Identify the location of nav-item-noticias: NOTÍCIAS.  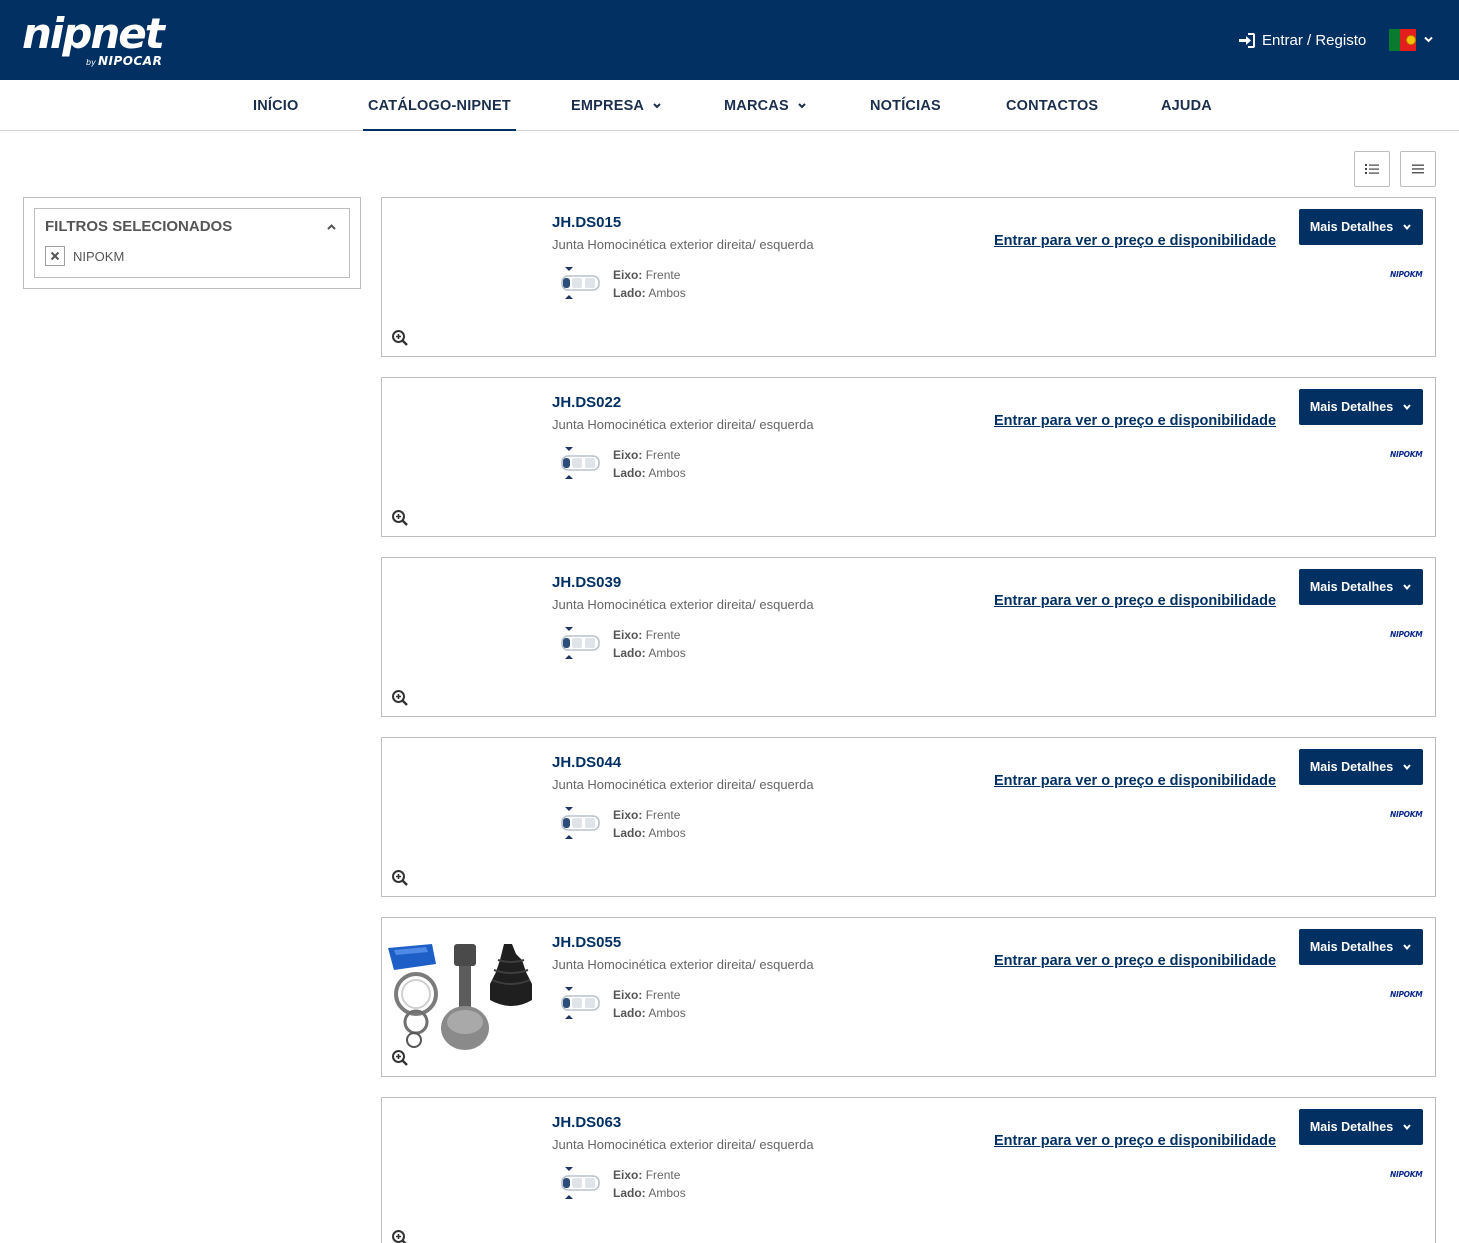
(905, 105).